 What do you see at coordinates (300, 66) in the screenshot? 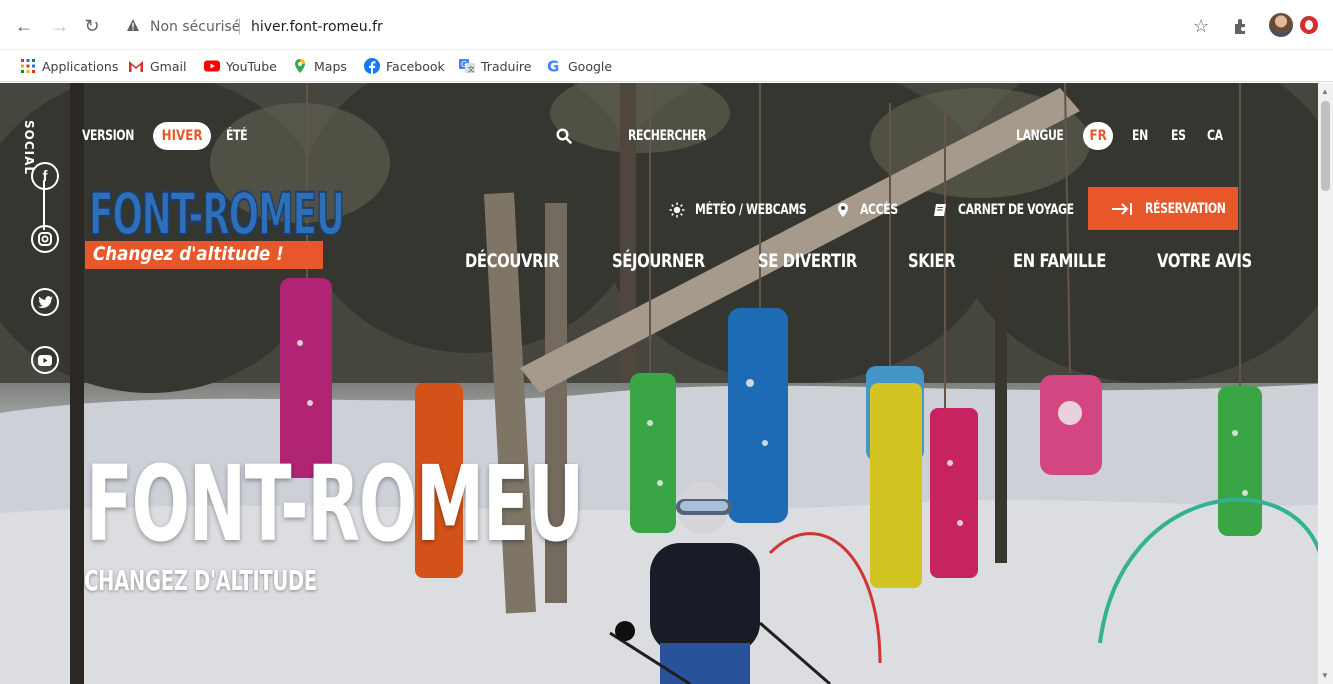
I see `maps-pin-icon` at bounding box center [300, 66].